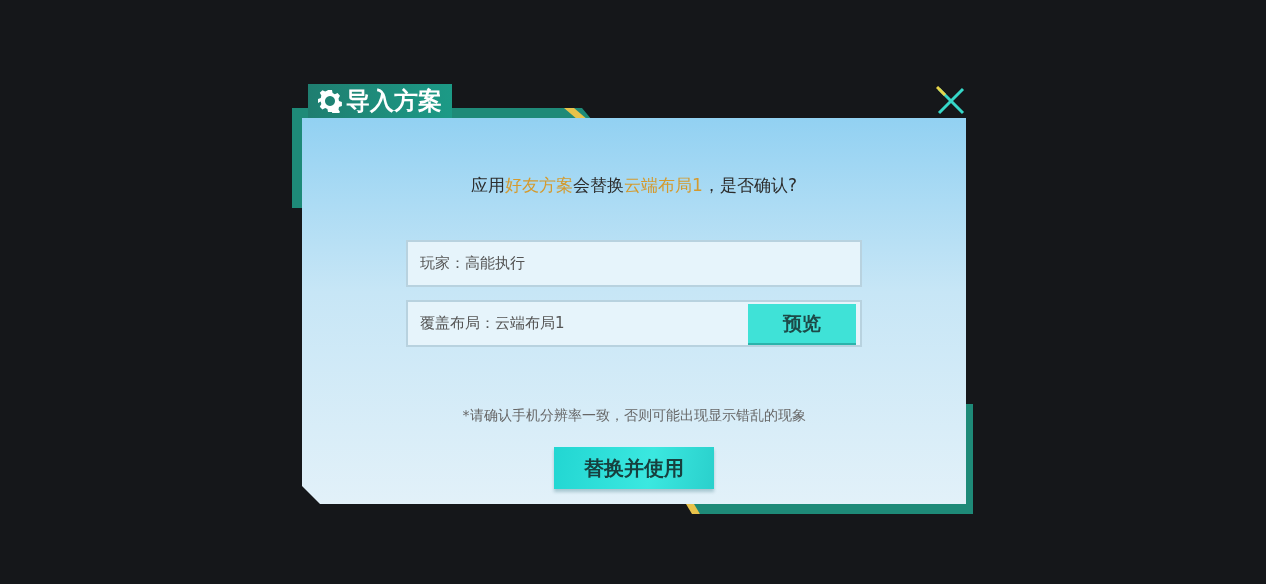  What do you see at coordinates (634, 185) in the screenshot?
I see `confirm-message: 应用好友方案会替换云端布局1，是否确认?` at bounding box center [634, 185].